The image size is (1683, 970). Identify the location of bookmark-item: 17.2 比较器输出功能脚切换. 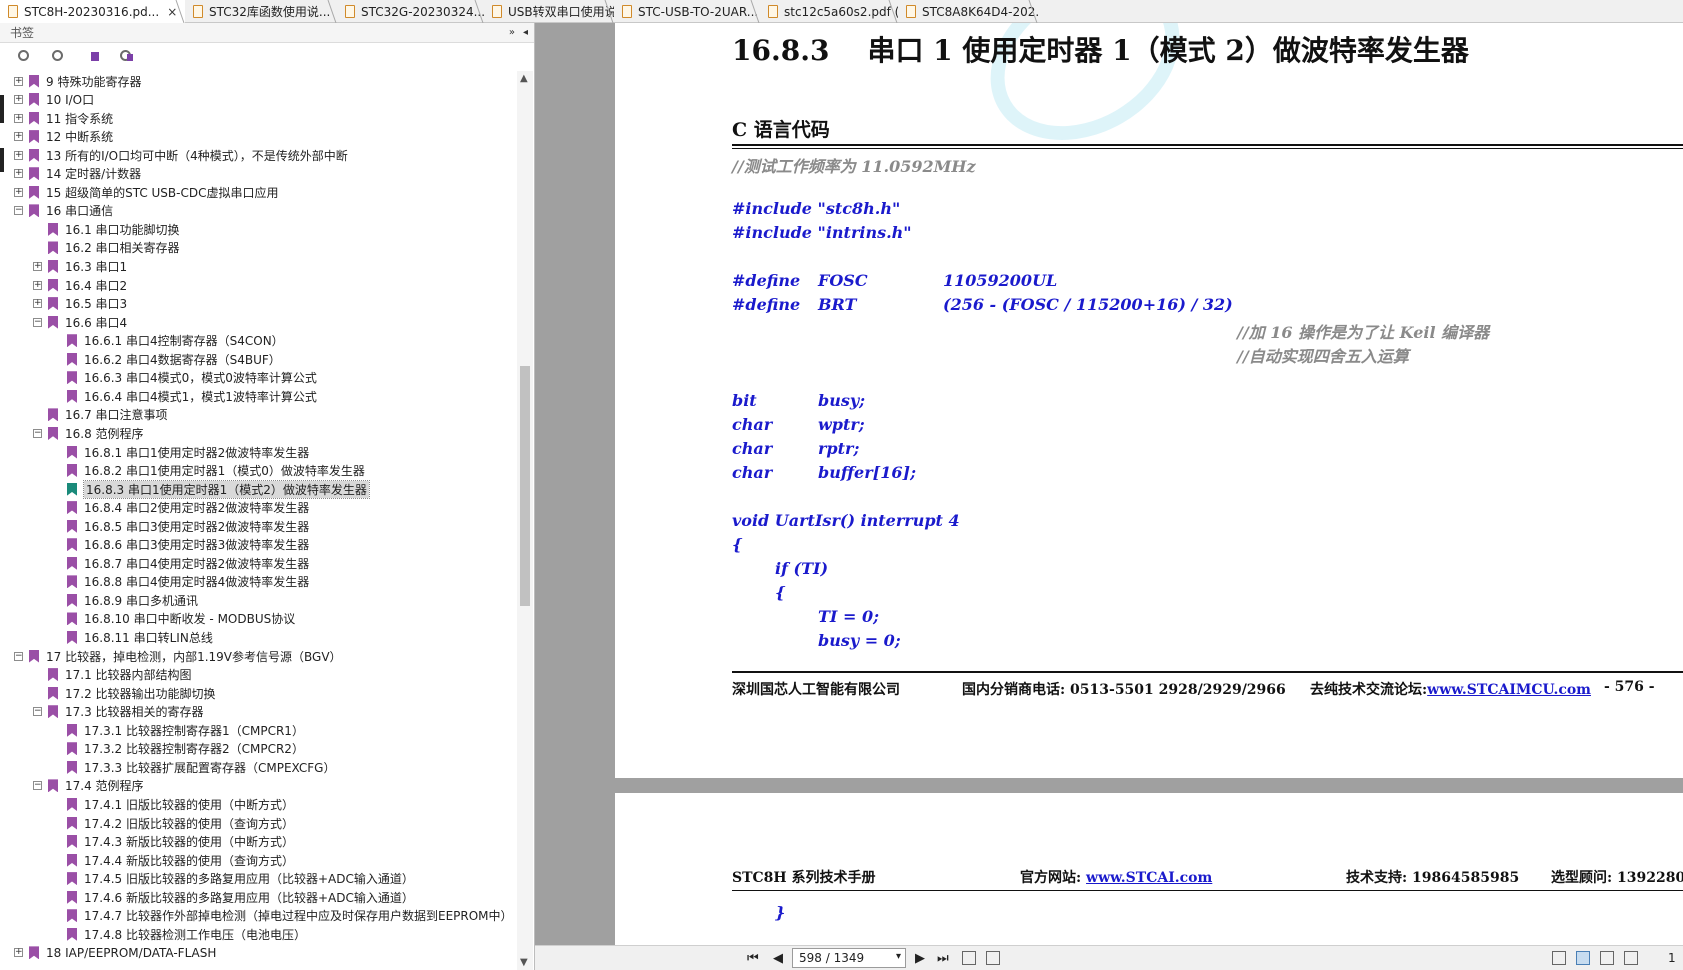
(124, 693).